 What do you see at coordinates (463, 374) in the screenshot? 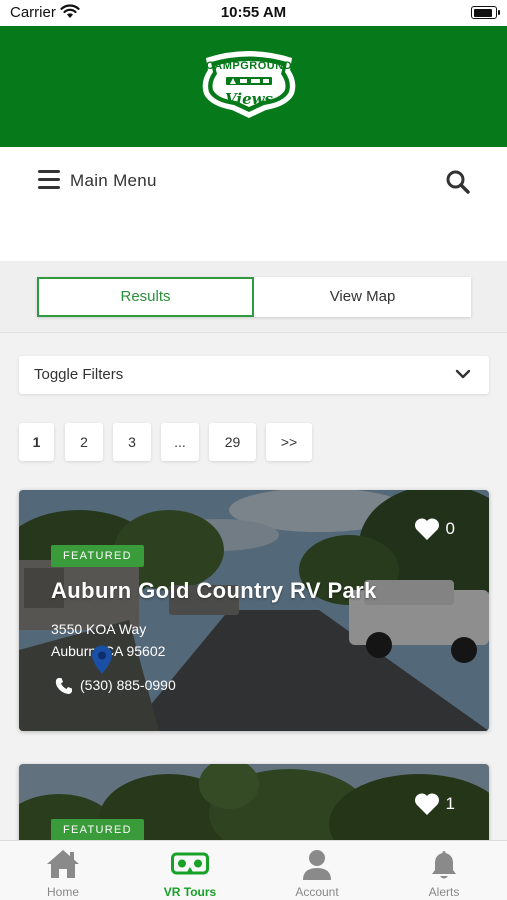
I see `chevron-down-icon` at bounding box center [463, 374].